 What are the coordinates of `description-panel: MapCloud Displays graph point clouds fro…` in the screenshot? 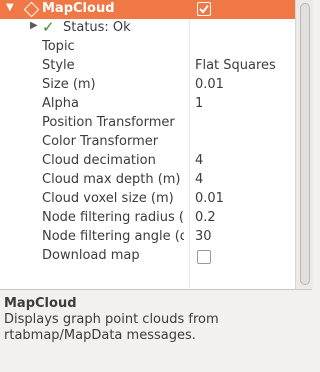 It's located at (156, 320).